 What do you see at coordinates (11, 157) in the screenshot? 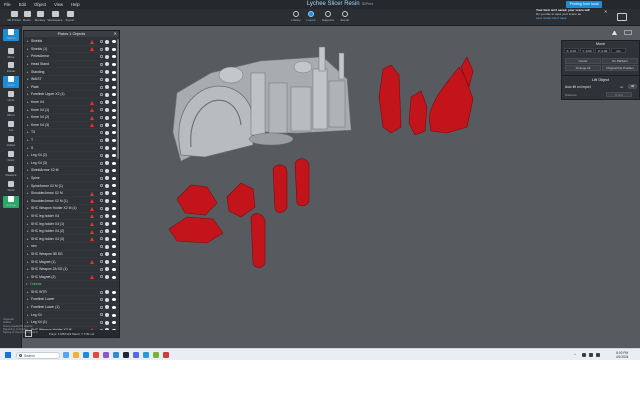
I see `tool-drain: Drain` at bounding box center [11, 157].